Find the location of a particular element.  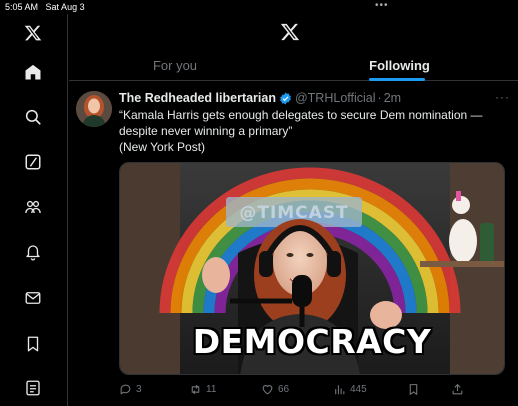

timestamp: 2m is located at coordinates (392, 98).